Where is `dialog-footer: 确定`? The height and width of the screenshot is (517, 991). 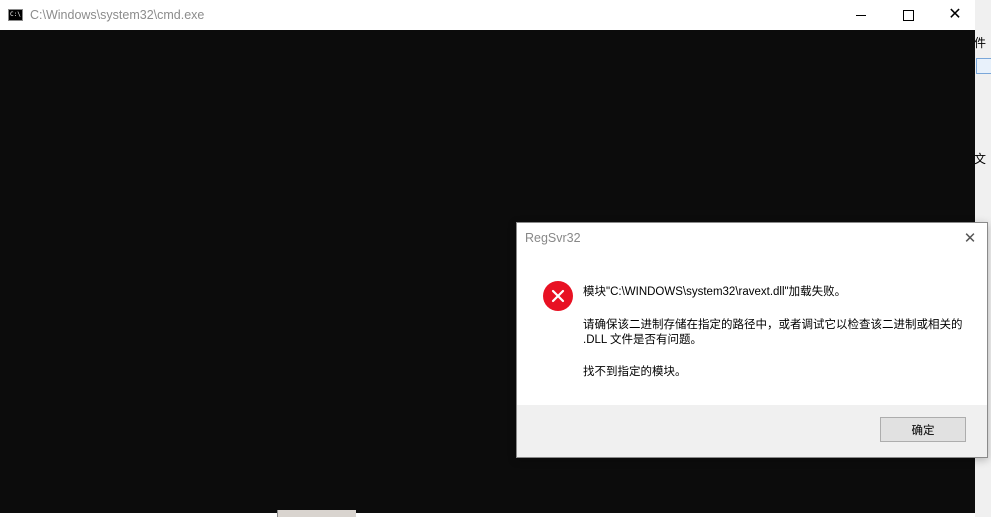
dialog-footer: 确定 is located at coordinates (752, 431).